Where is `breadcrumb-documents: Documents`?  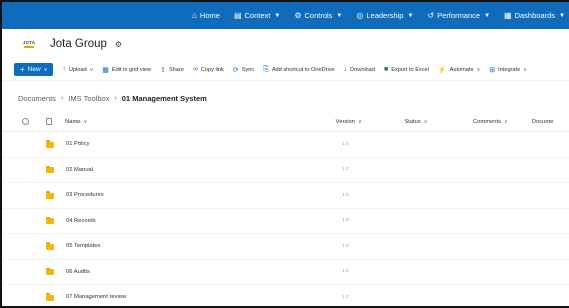
breadcrumb-documents: Documents is located at coordinates (37, 98).